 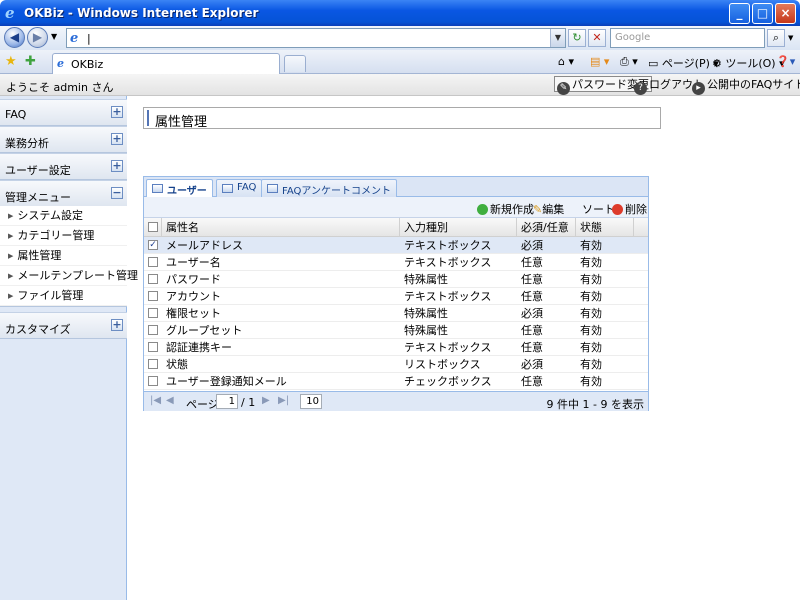 I want to click on history-dropdown-icon: ▼, so click(x=54, y=36).